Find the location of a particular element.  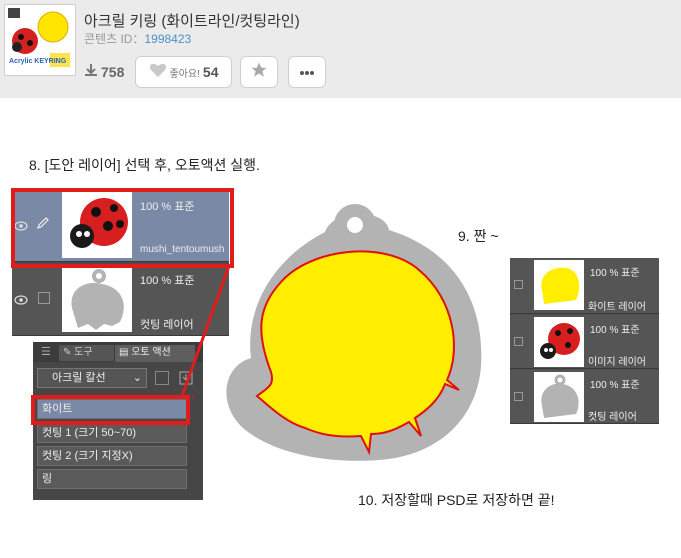

result-layer-image: 100 % 표준 이미지 레이어 is located at coordinates (584, 342).